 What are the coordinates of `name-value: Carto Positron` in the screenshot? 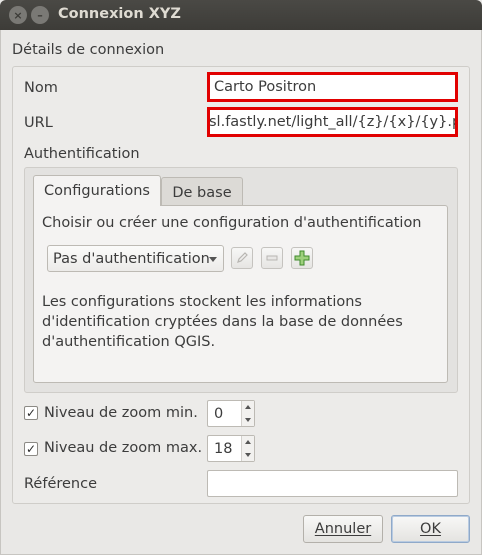 It's located at (265, 87).